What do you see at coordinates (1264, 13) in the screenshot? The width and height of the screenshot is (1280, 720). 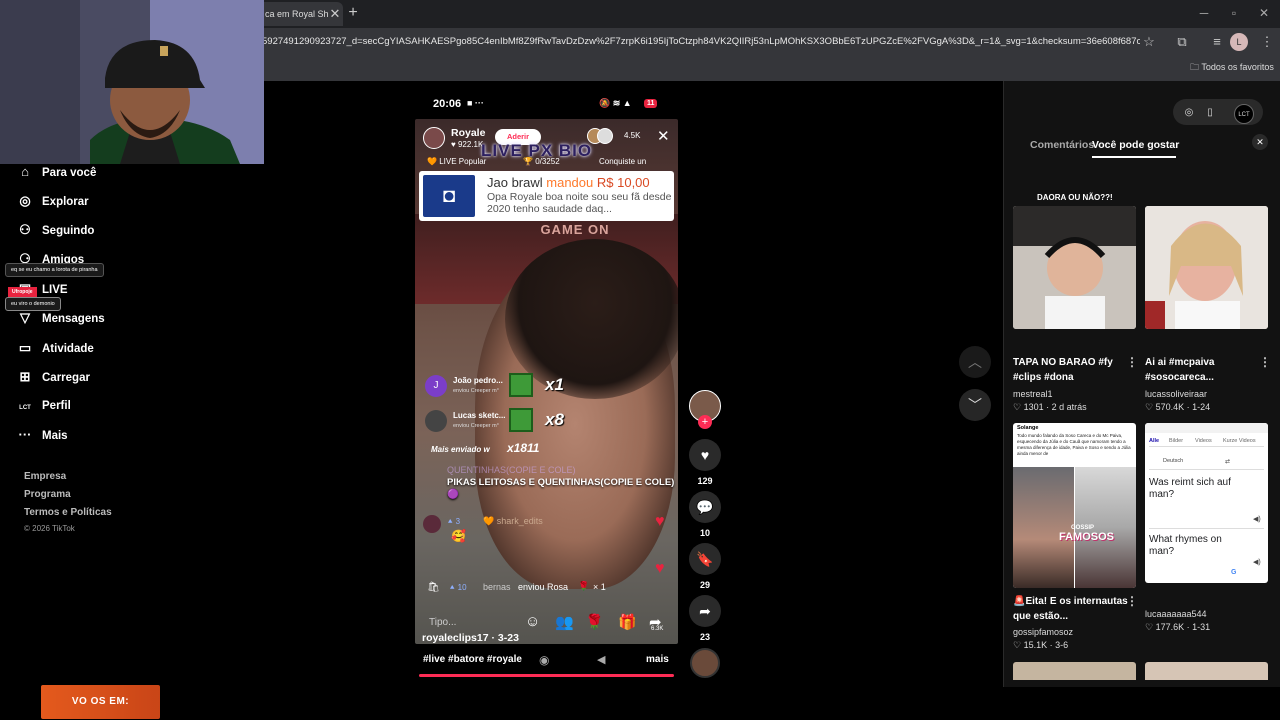 I see `window-close-icon: ✕` at bounding box center [1264, 13].